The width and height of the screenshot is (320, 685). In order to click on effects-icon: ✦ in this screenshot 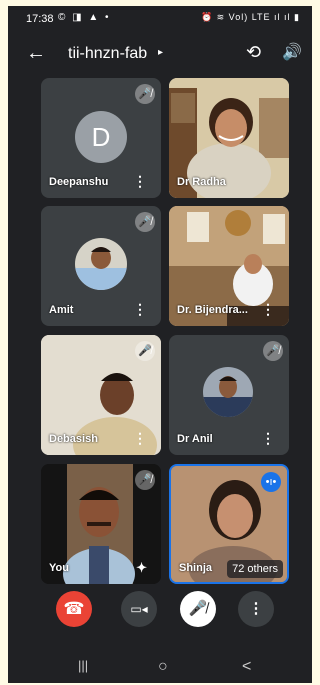, I will do `click(141, 568)`.